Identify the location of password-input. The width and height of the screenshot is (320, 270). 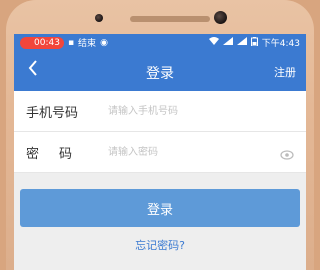
(193, 152).